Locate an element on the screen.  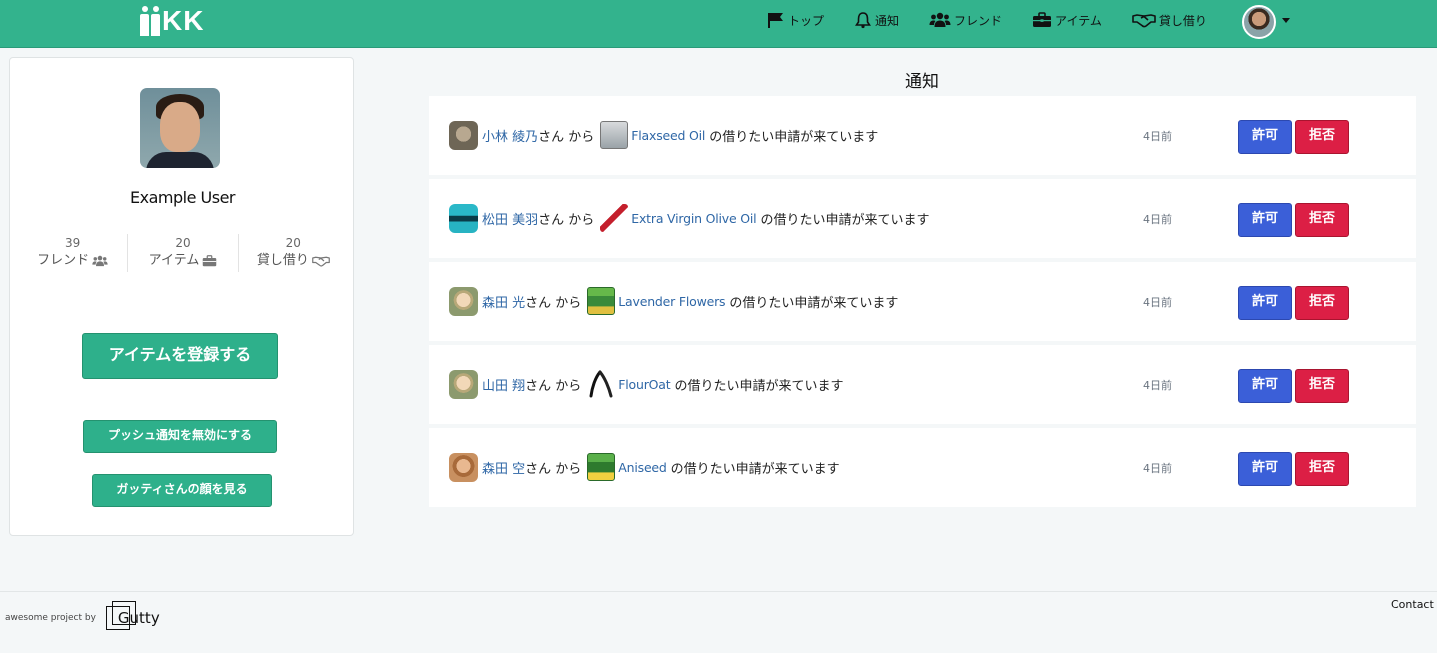
profile-name: Example User is located at coordinates (182, 197).